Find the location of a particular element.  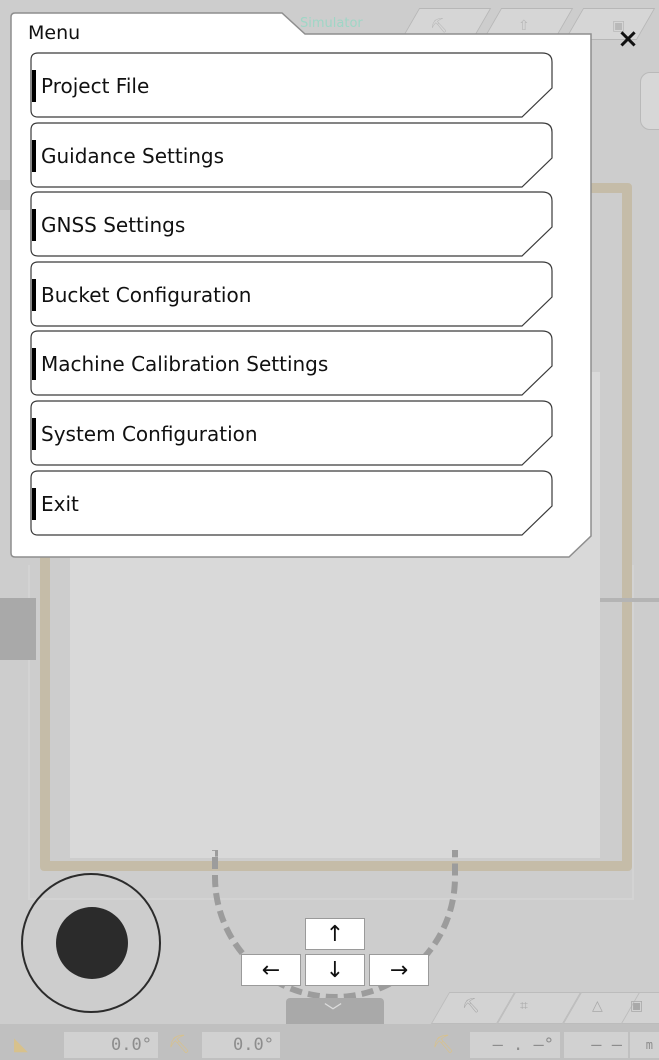

bottom-expand-tab: ﹀ is located at coordinates (335, 1012).